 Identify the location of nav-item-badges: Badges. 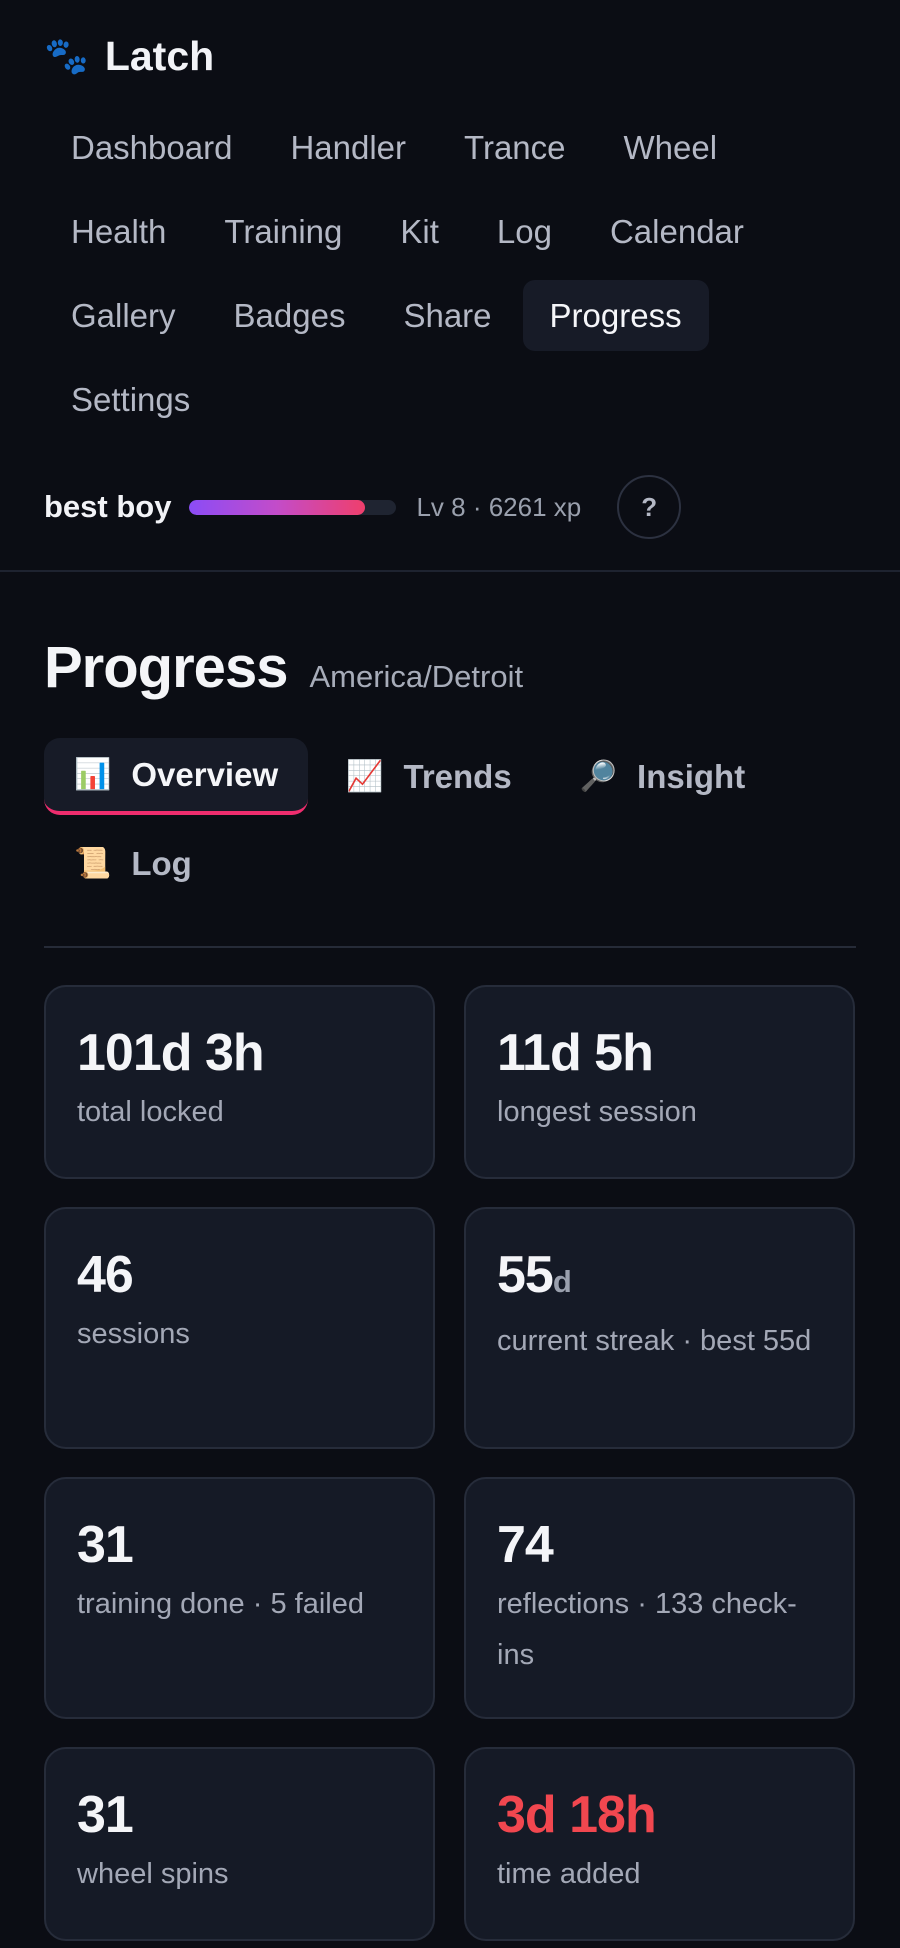
(290, 315).